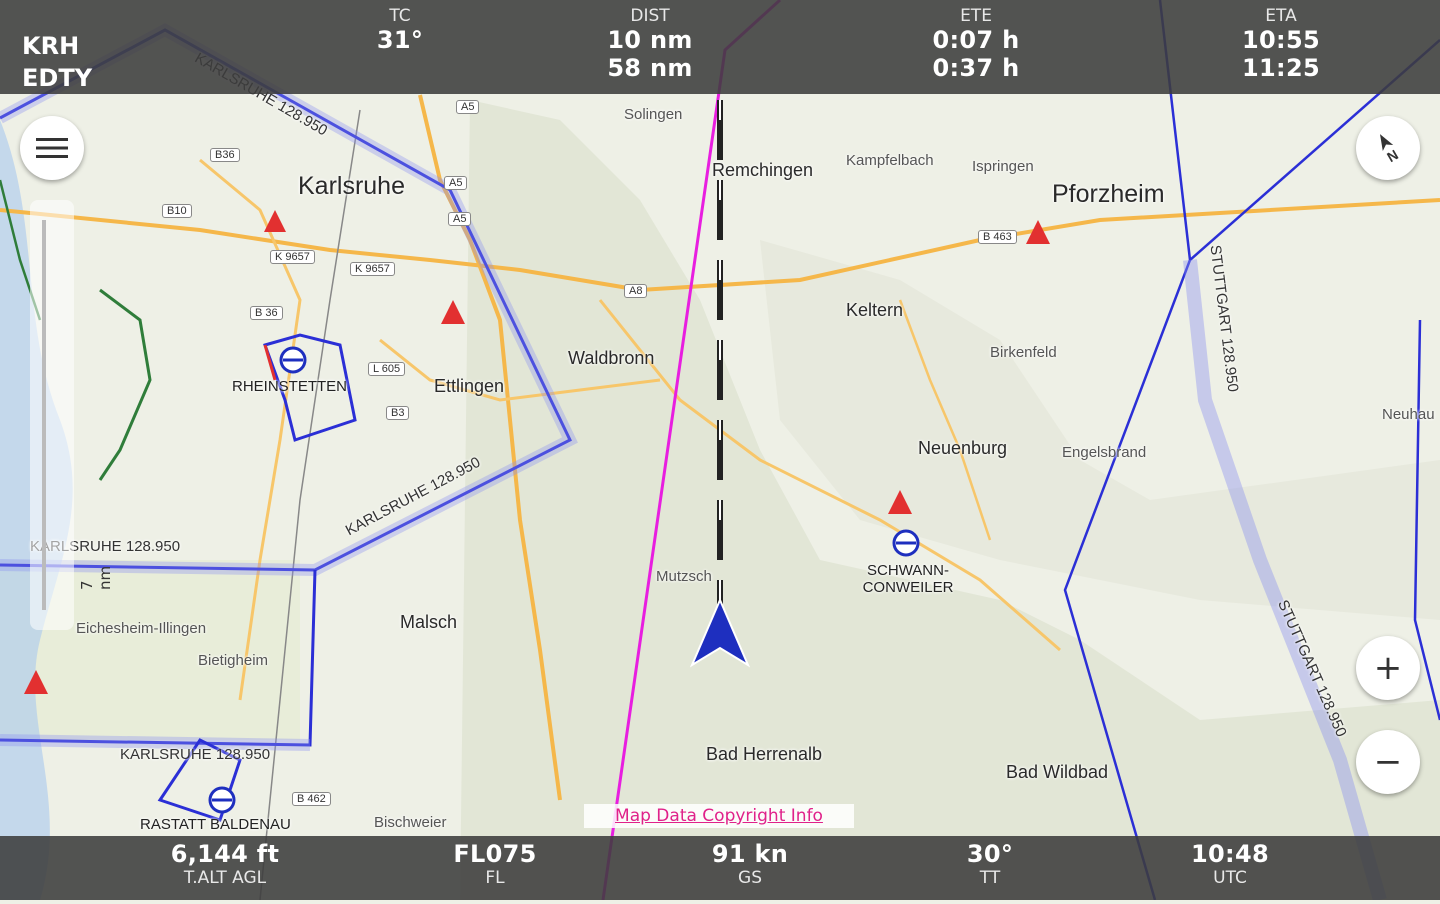  Describe the element at coordinates (429, 622) in the screenshot. I see `town-label: Malsch` at that location.